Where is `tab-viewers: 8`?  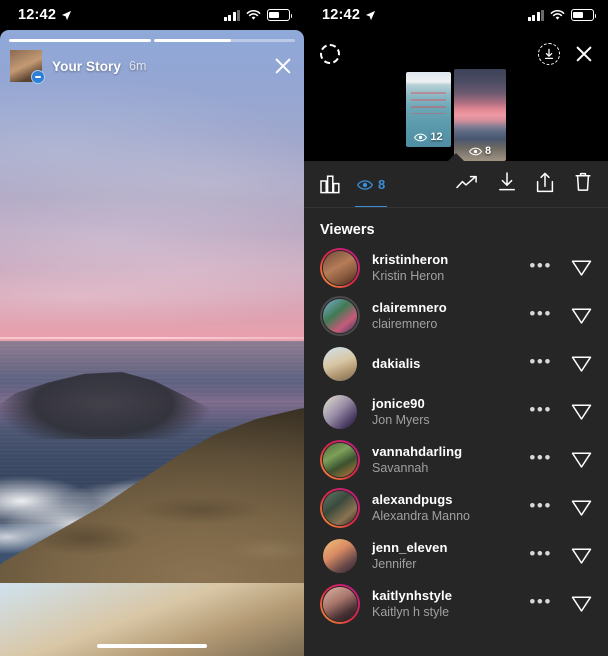 tab-viewers: 8 is located at coordinates (371, 184).